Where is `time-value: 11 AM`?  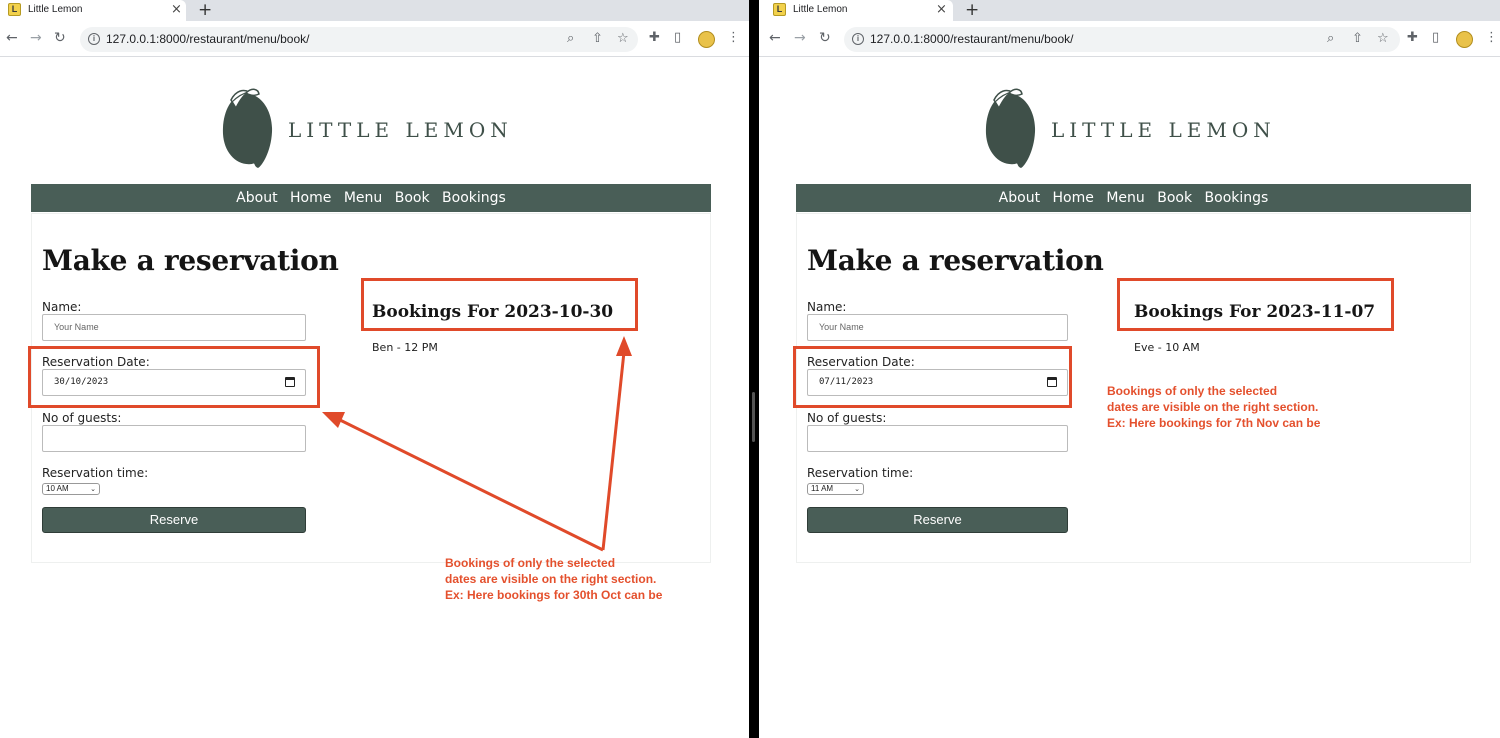
time-value: 11 AM is located at coordinates (822, 488).